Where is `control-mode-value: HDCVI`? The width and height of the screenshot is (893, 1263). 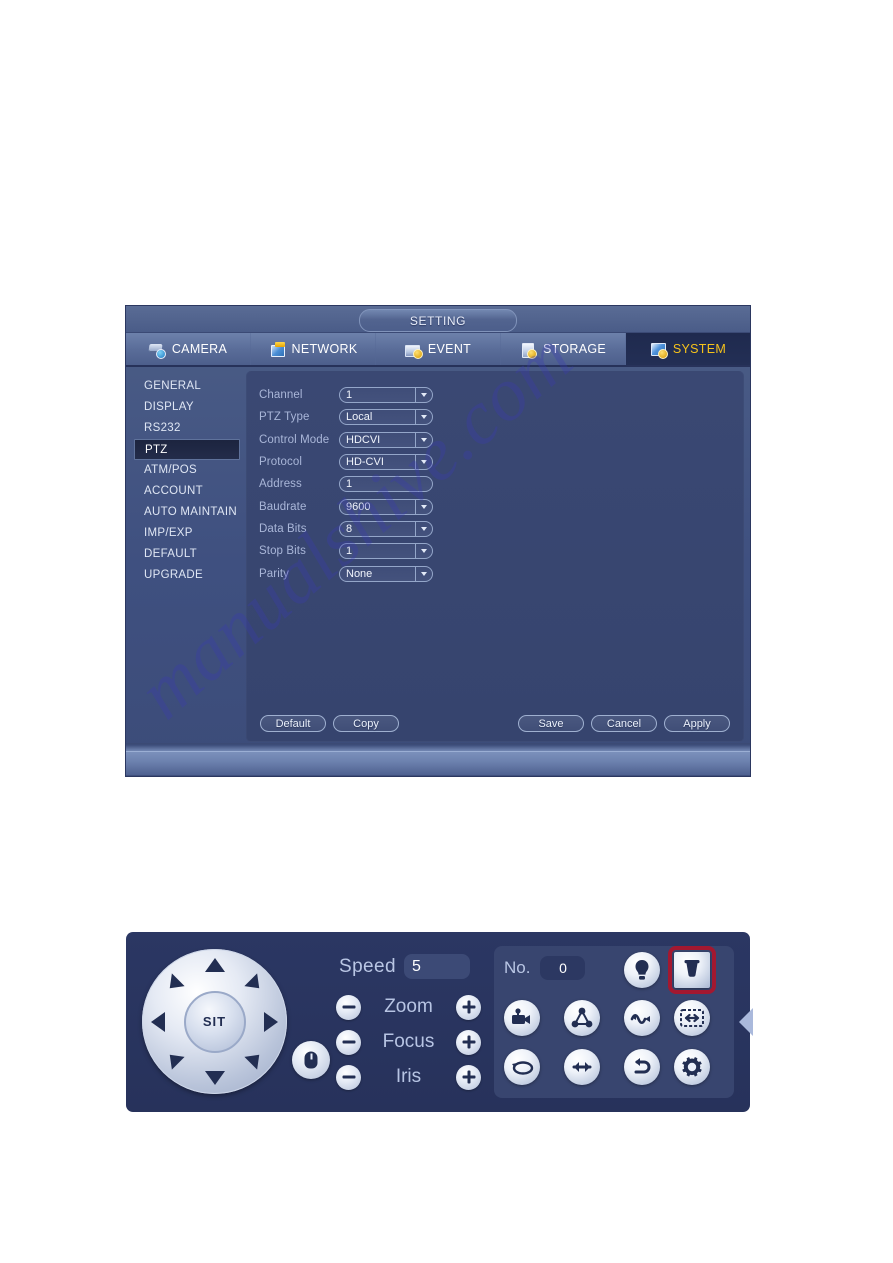 control-mode-value: HDCVI is located at coordinates (363, 439).